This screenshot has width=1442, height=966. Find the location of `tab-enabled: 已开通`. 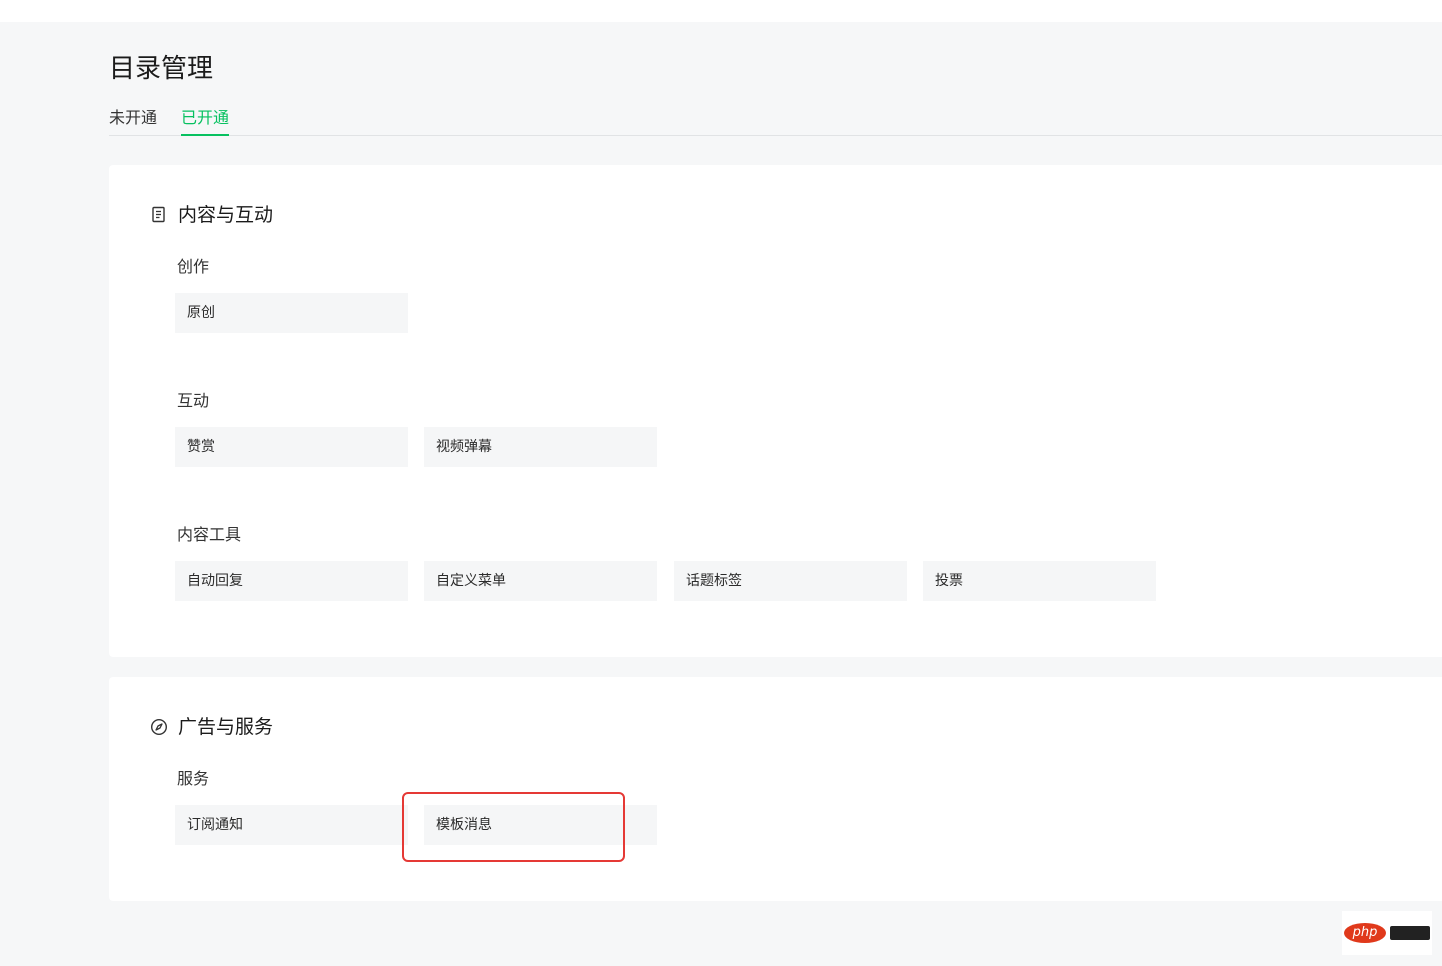

tab-enabled: 已开通 is located at coordinates (205, 121).